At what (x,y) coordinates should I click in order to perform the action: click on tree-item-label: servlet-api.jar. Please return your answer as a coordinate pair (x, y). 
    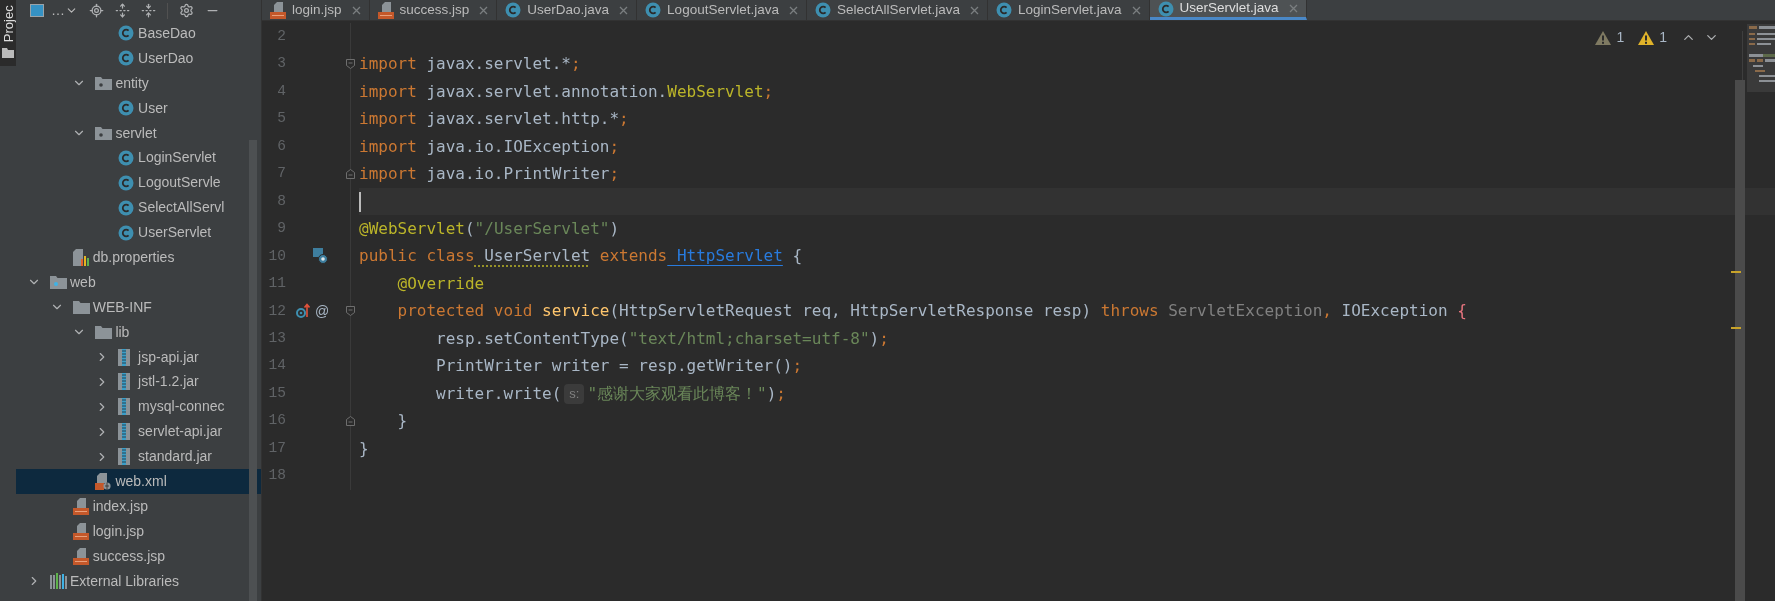
    Looking at the image, I should click on (180, 432).